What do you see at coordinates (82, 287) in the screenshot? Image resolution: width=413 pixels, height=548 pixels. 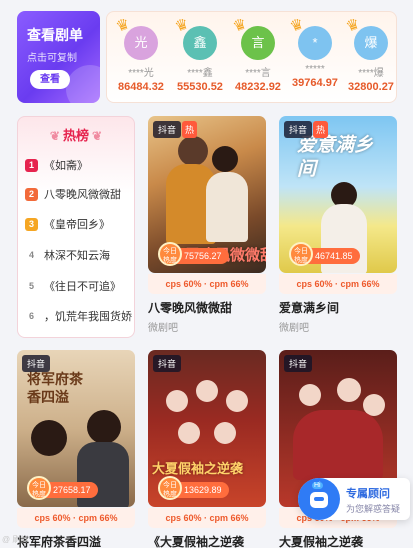 I see `hot-list-item-title: 《往日不可追》` at bounding box center [82, 287].